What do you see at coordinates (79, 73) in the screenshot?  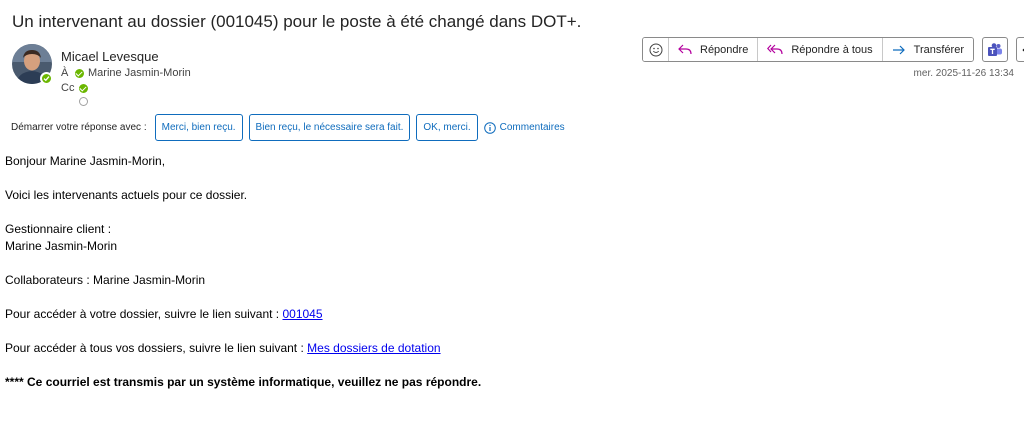 I see `recipient-presence-icon` at bounding box center [79, 73].